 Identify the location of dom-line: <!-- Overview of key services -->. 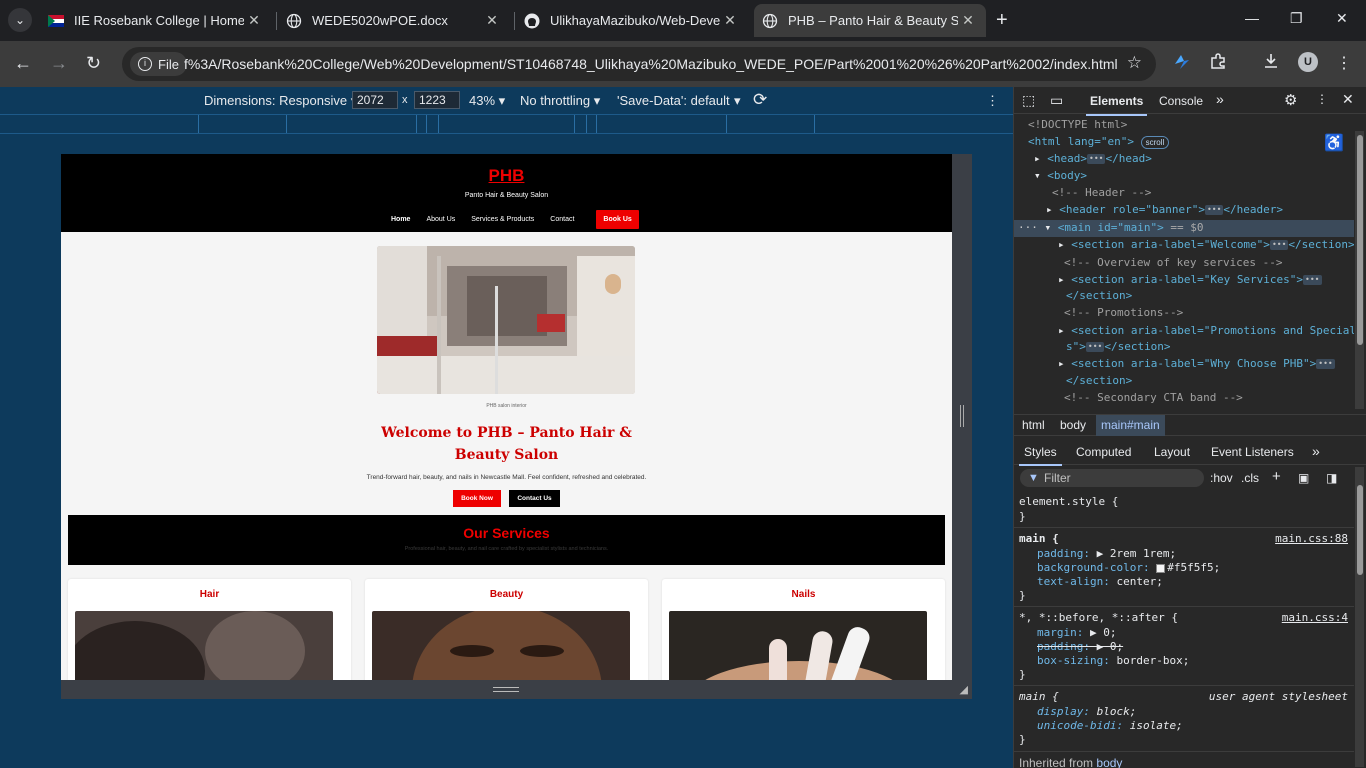
(1173, 262).